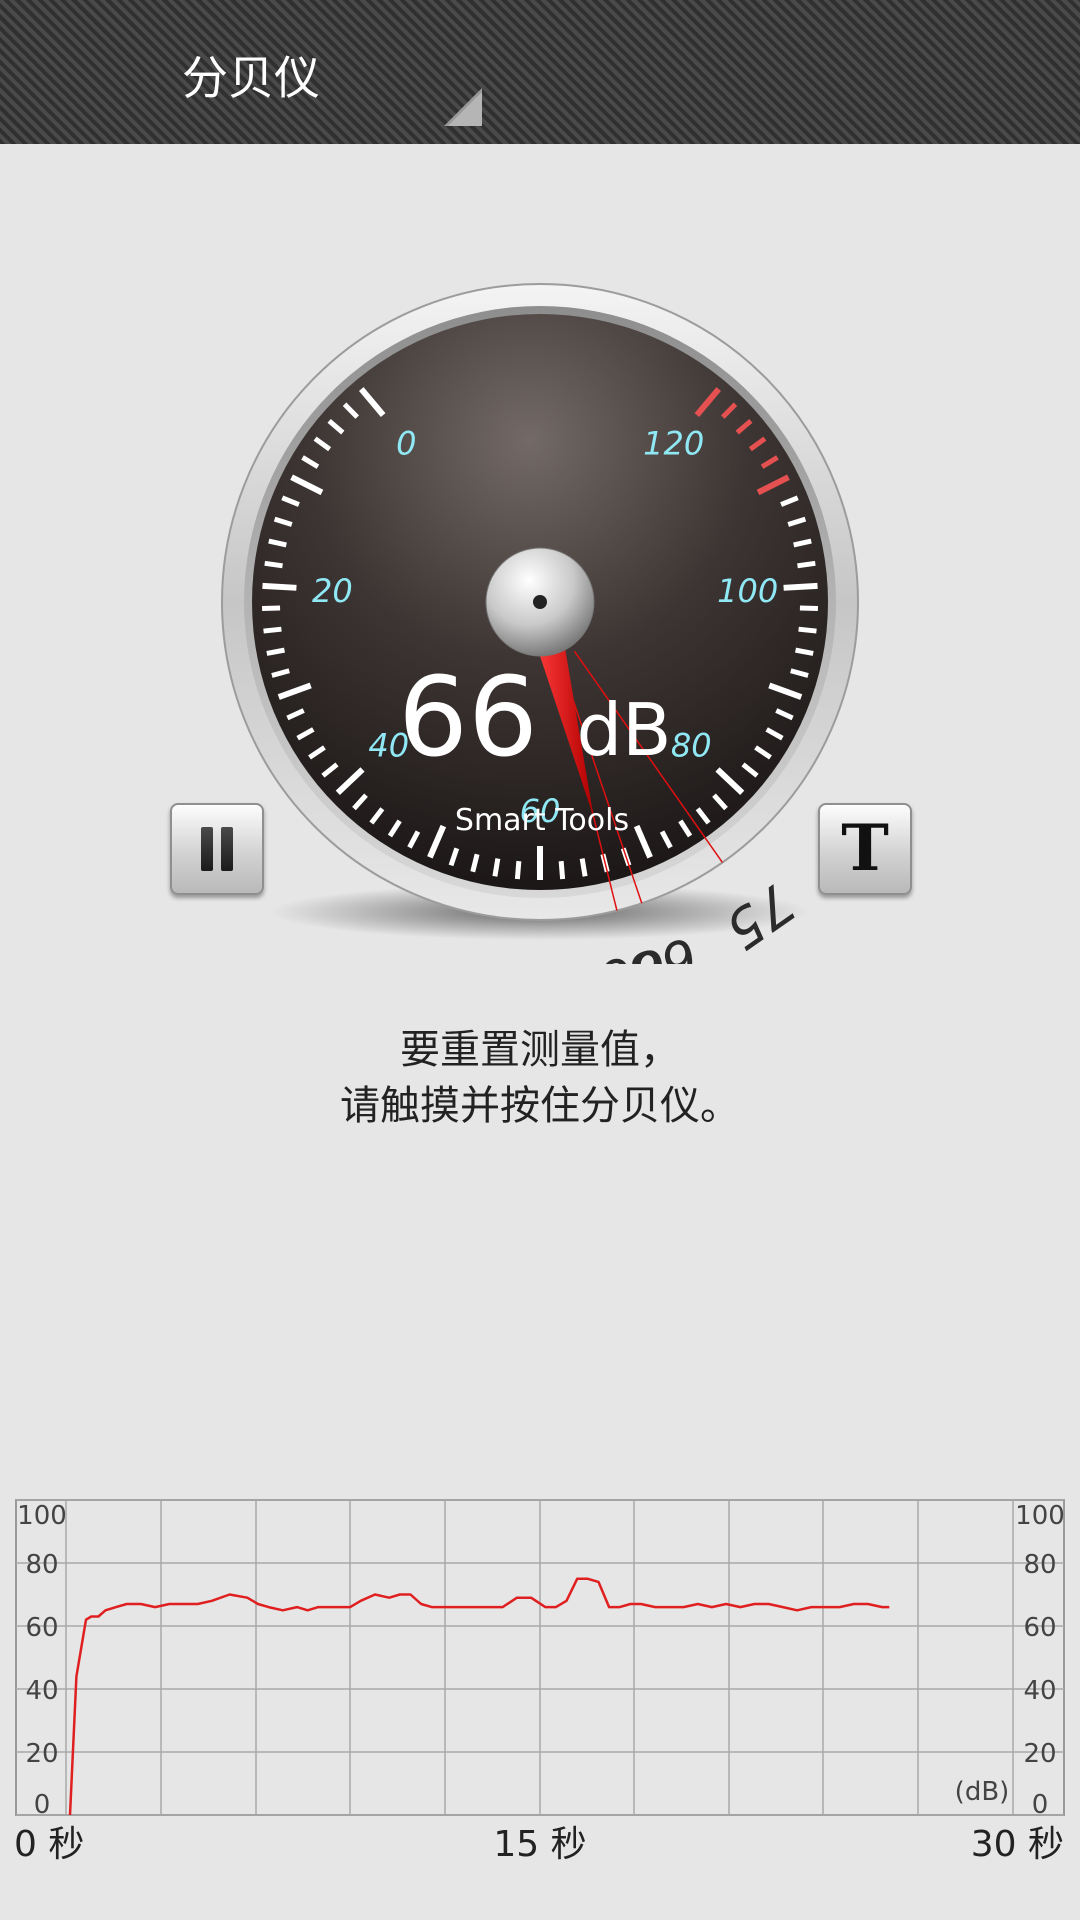  I want to click on needle-pivot, so click(540, 602).